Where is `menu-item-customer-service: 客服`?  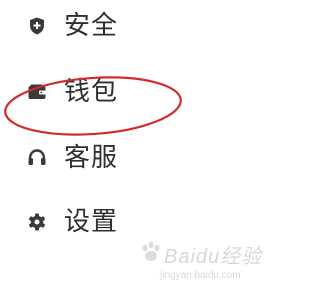
menu-item-customer-service: 客服 is located at coordinates (72, 158).